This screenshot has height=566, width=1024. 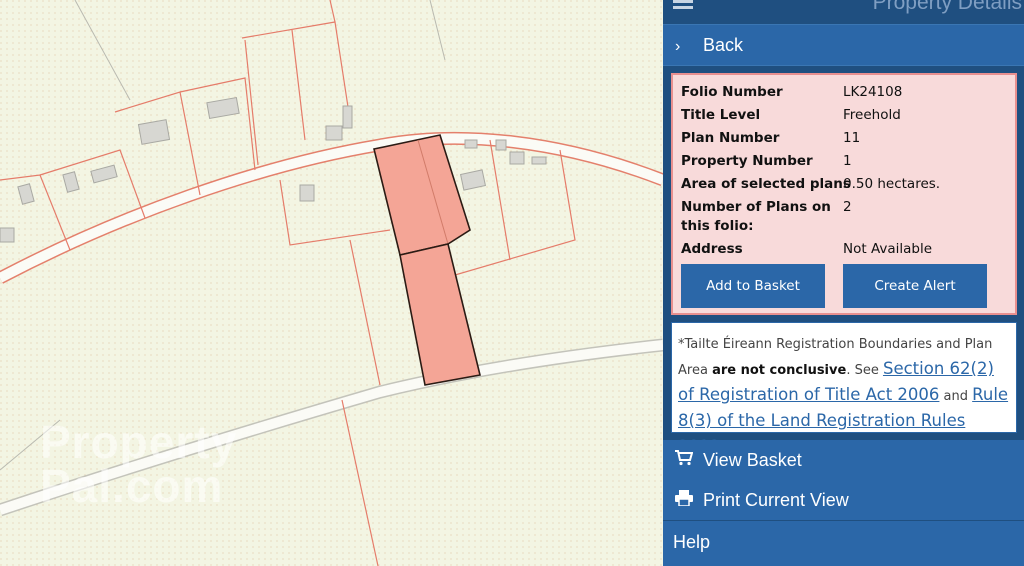 What do you see at coordinates (776, 500) in the screenshot?
I see `print-view-label: Print Current View` at bounding box center [776, 500].